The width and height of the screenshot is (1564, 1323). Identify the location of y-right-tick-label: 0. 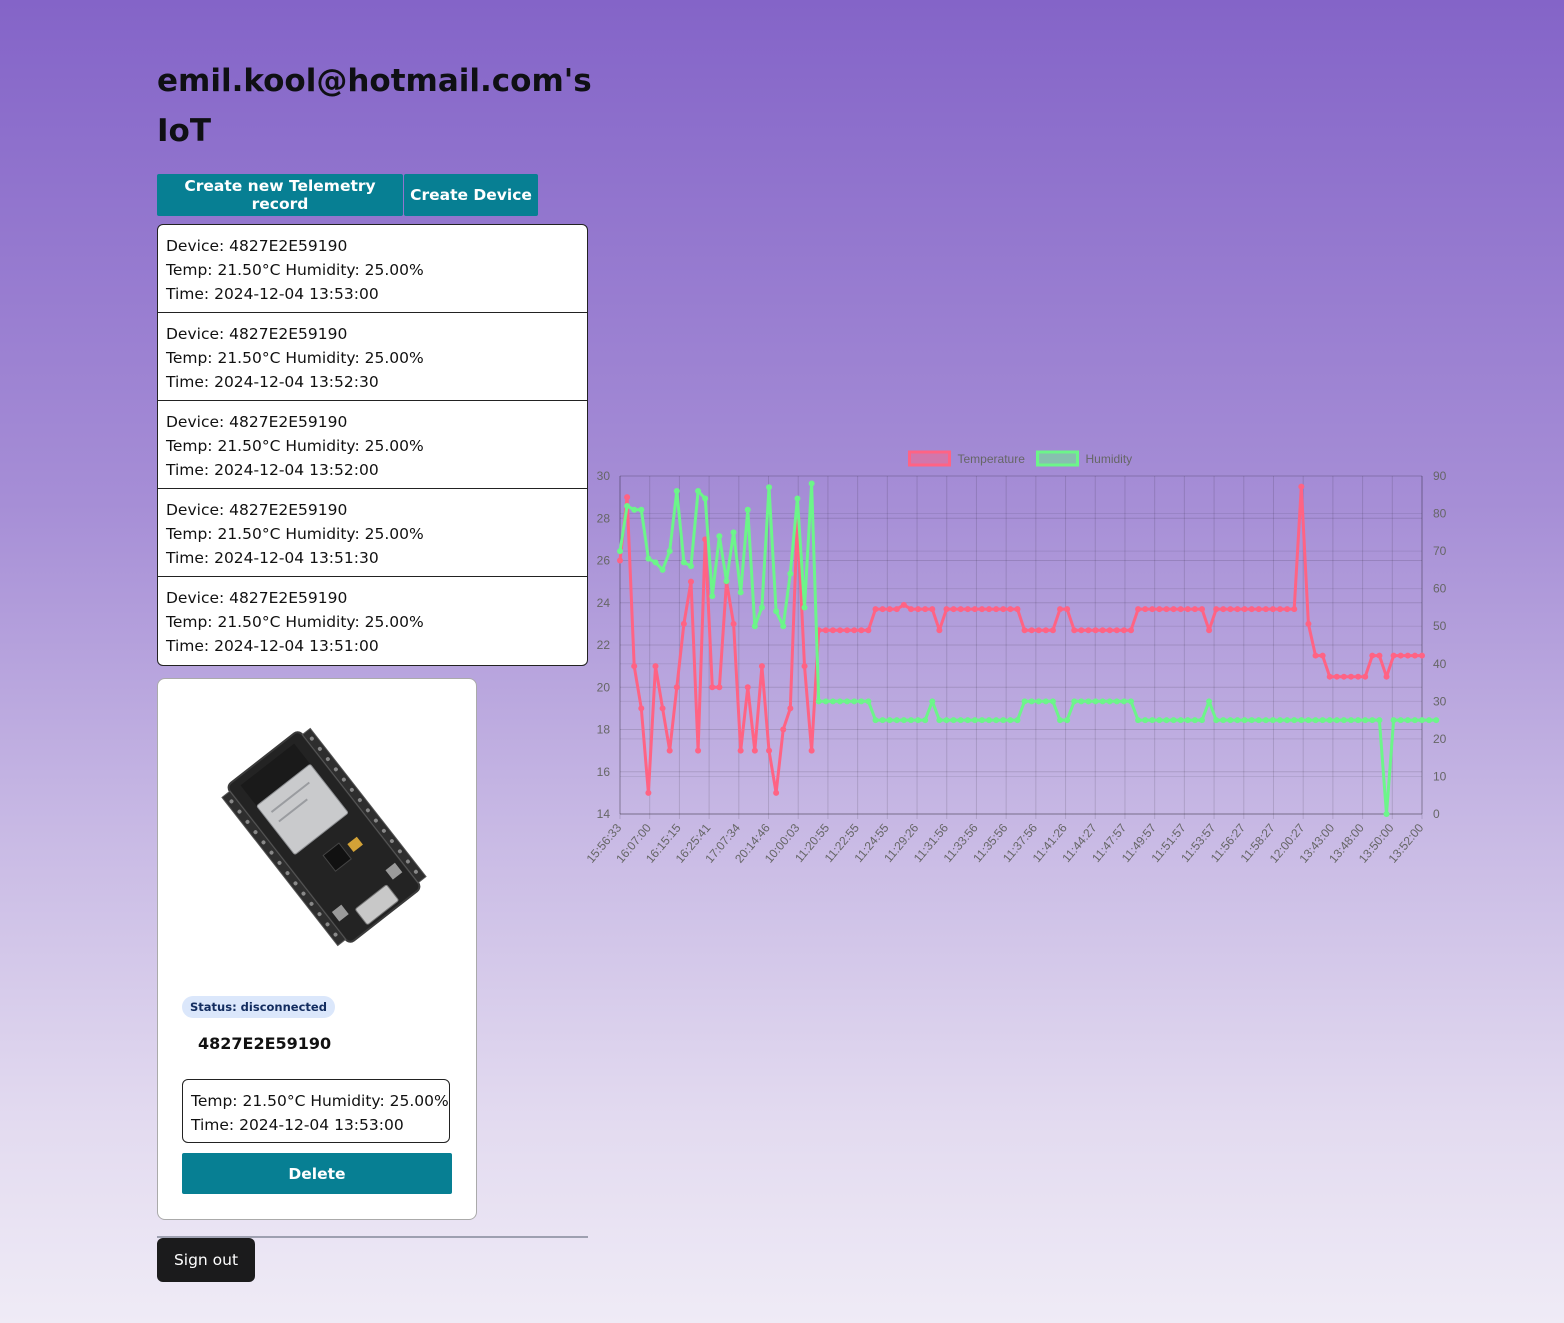
(1436, 814).